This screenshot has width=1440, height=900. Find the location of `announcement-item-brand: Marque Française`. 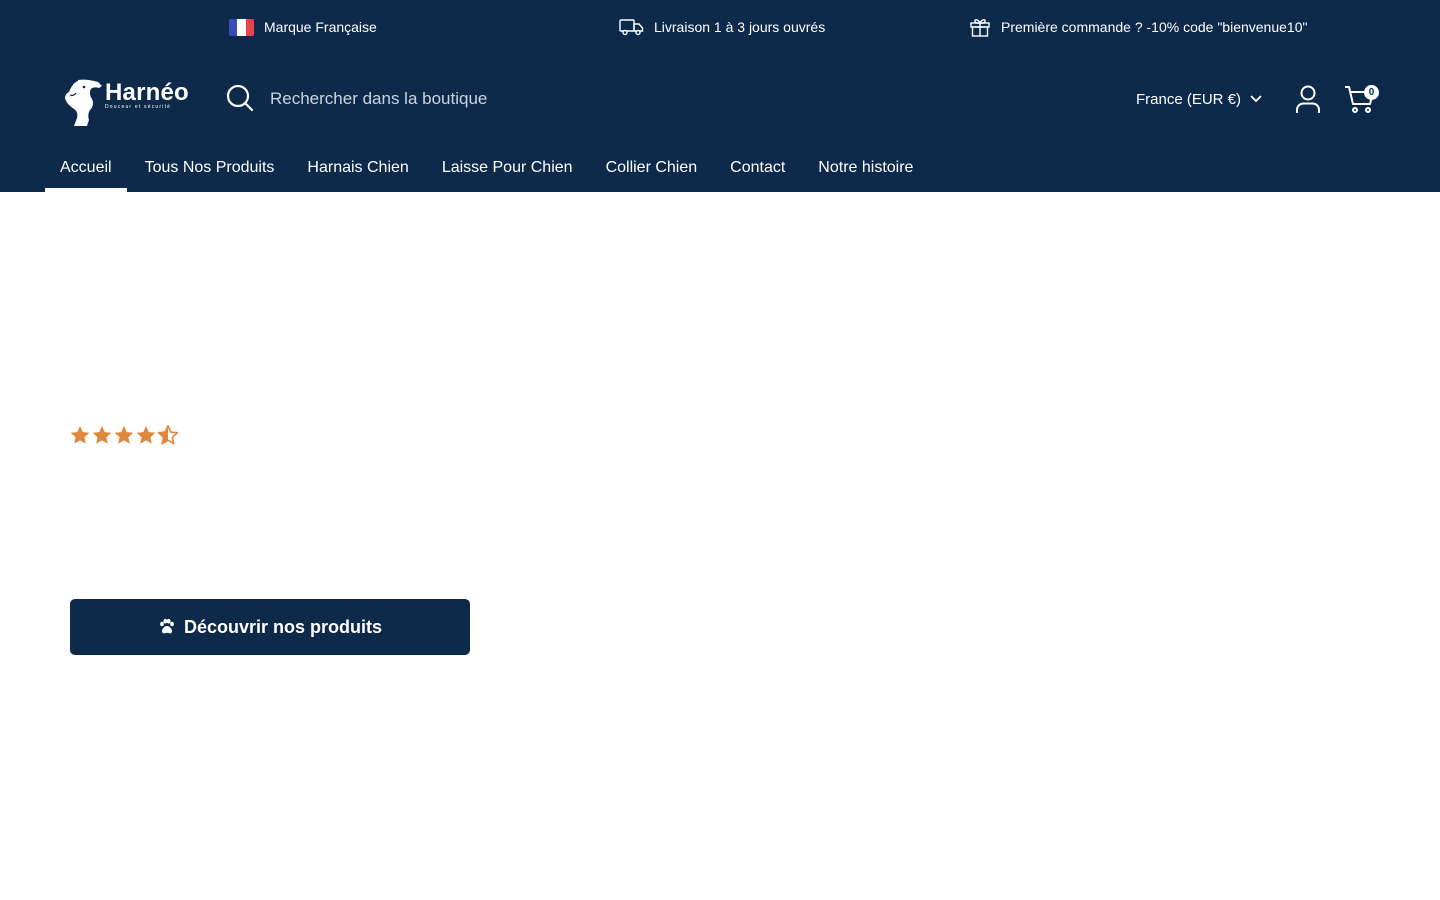

announcement-item-brand: Marque Française is located at coordinates (303, 27).